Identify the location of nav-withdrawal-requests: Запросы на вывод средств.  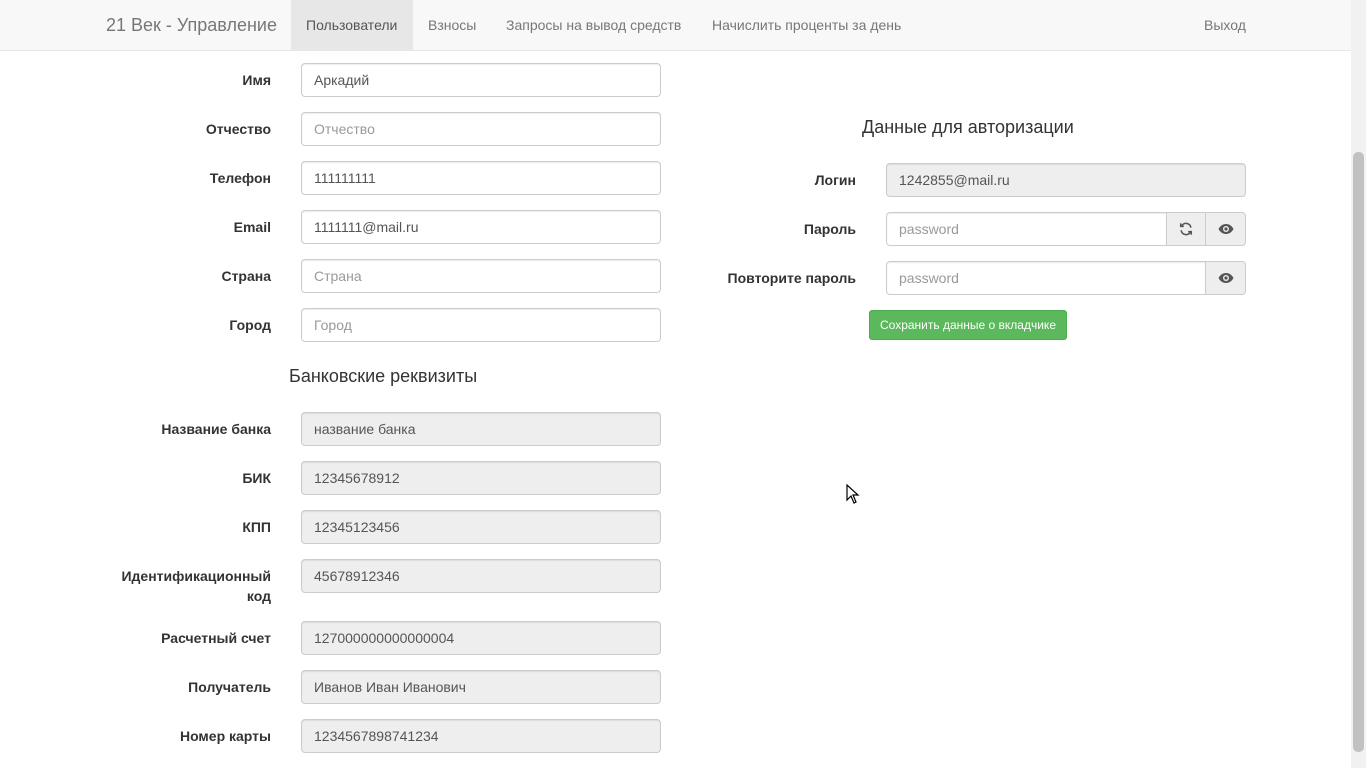
(593, 25).